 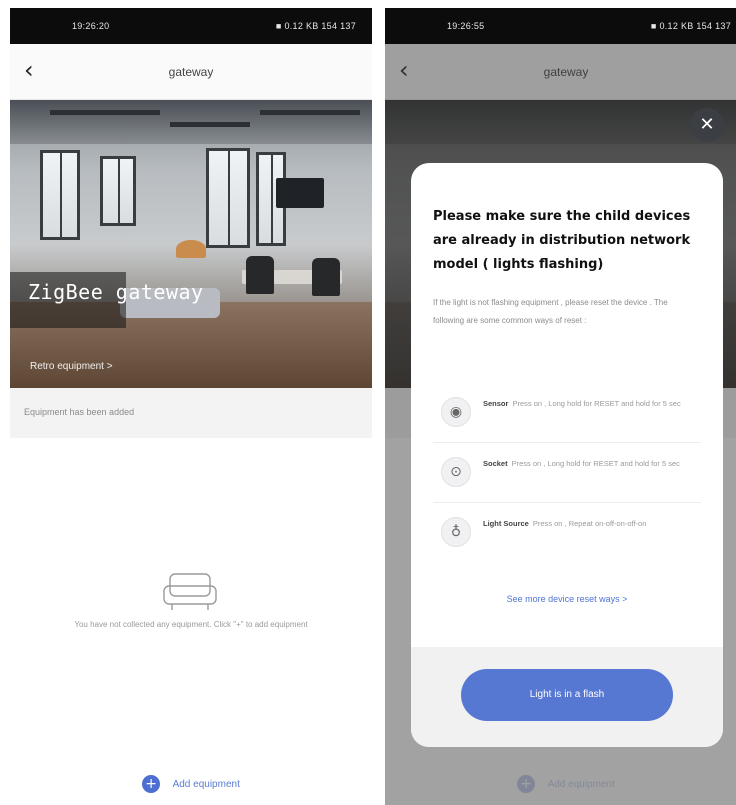 What do you see at coordinates (456, 532) in the screenshot?
I see `bulb-icon: ♁` at bounding box center [456, 532].